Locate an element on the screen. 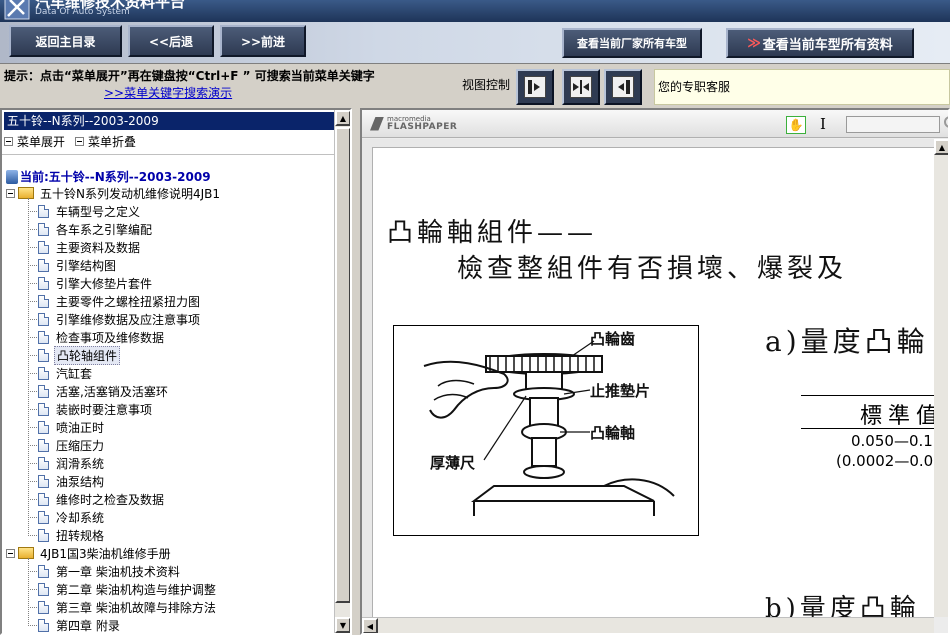 This screenshot has width=950, height=635. viewer-scroll-up-arrow-icon: ▲ is located at coordinates (941, 147).